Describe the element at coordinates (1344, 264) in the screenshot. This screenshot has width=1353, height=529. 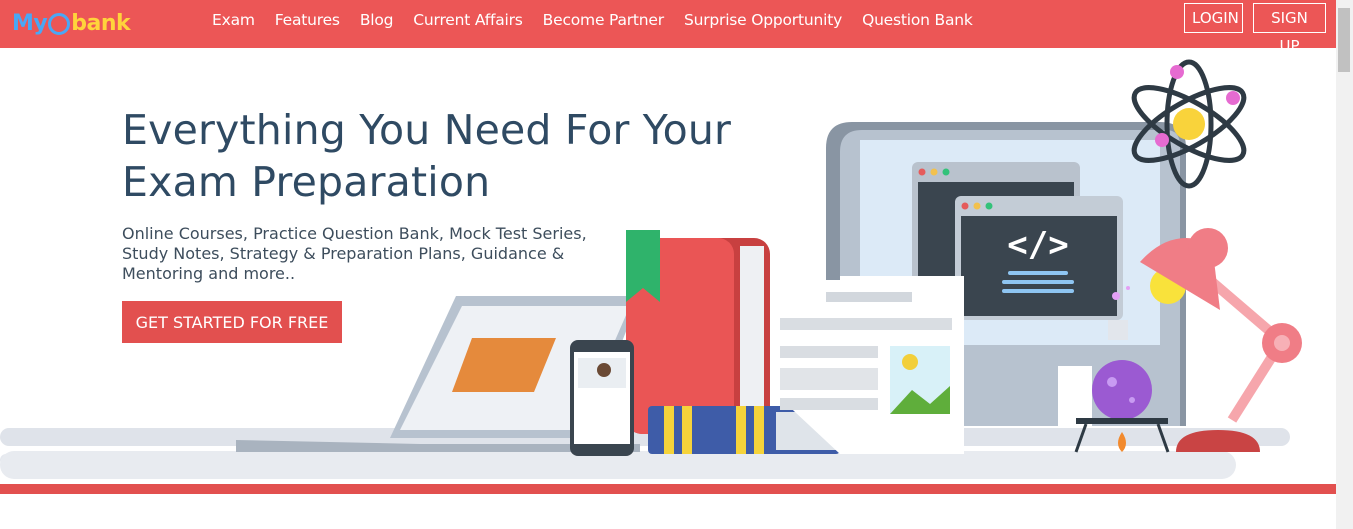
I see `vertical-scrollbar` at that location.